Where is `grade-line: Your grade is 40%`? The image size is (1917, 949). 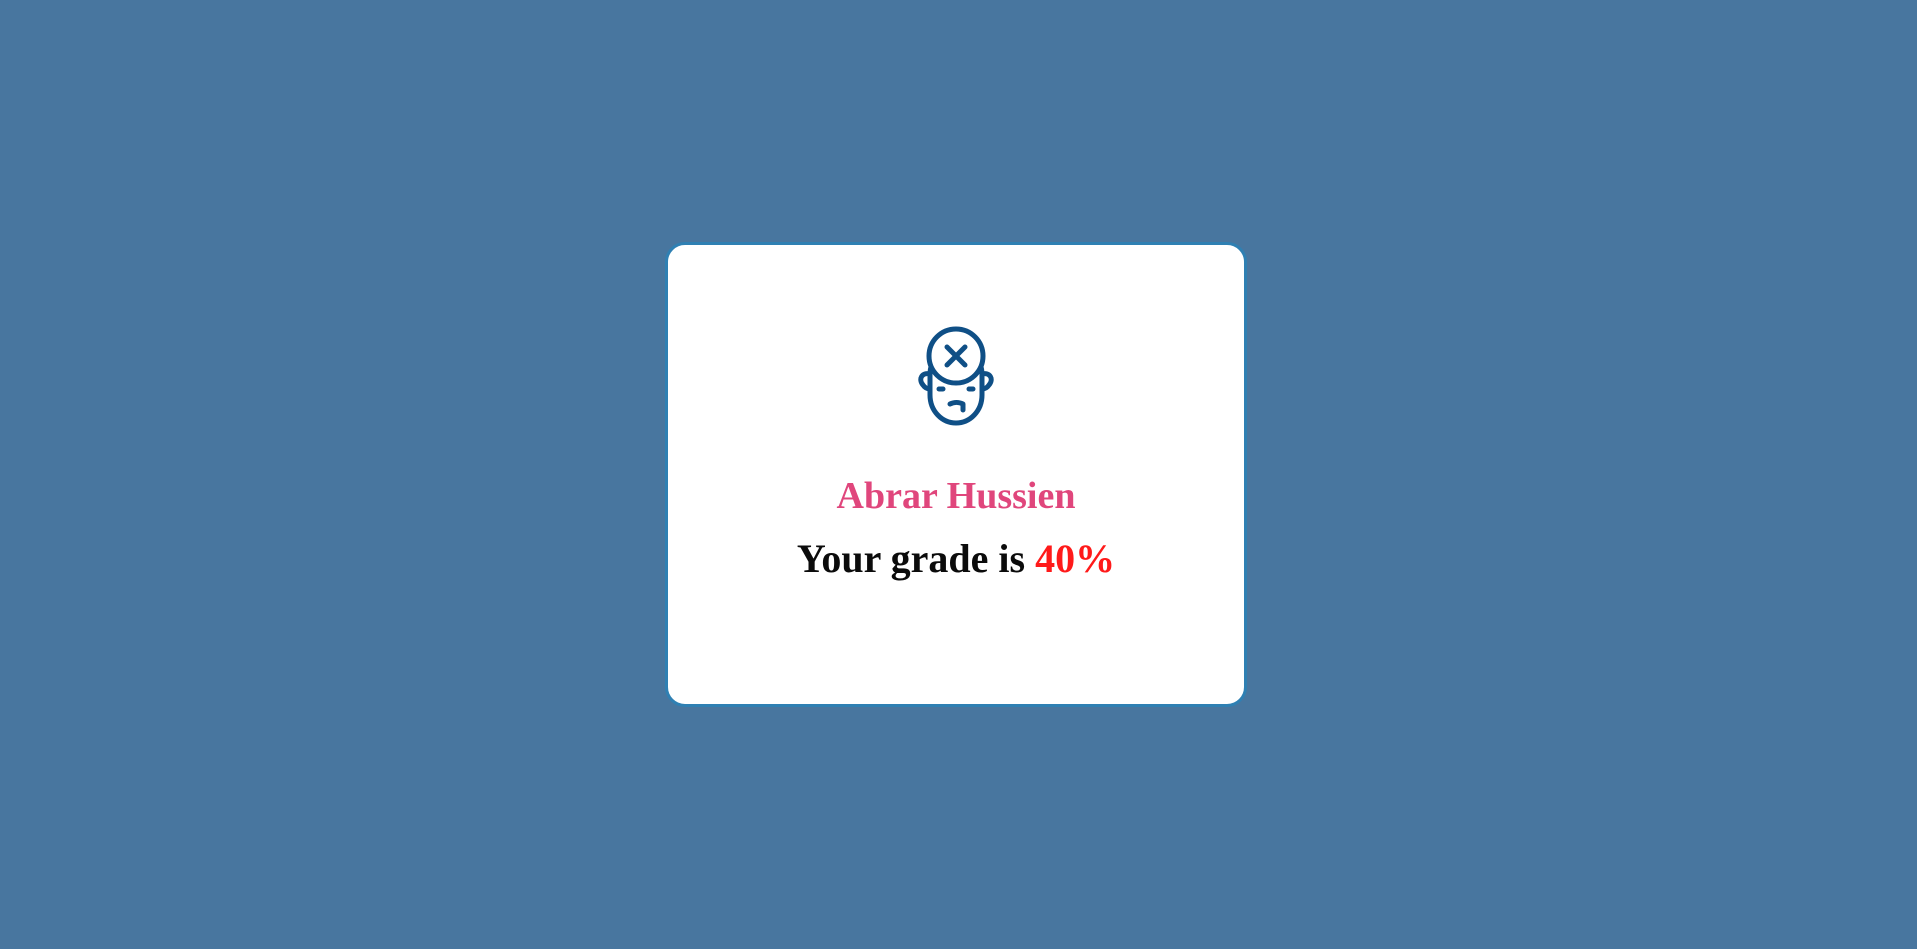 grade-line: Your grade is 40% is located at coordinates (956, 559).